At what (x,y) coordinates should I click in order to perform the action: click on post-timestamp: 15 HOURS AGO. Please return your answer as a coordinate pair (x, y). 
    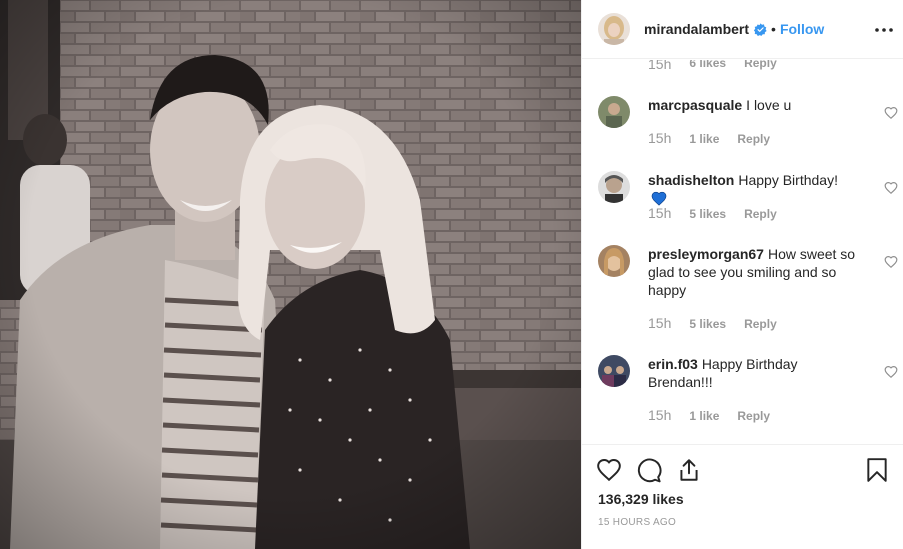
    Looking at the image, I should click on (637, 522).